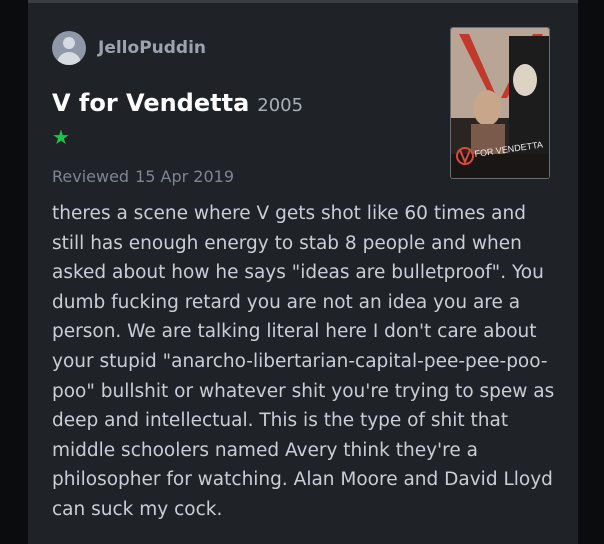 The image size is (604, 544). What do you see at coordinates (152, 48) in the screenshot?
I see `username: JelloPuddin` at bounding box center [152, 48].